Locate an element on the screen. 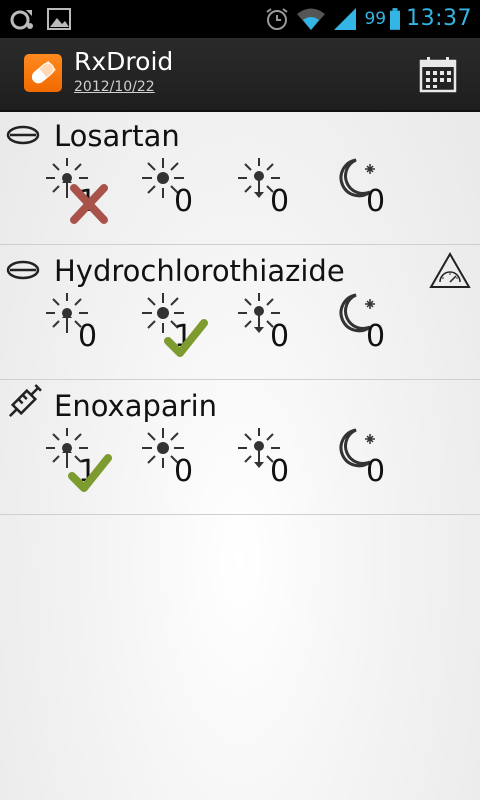 The width and height of the screenshot is (480, 800). missed-x-icon is located at coordinates (89, 204).